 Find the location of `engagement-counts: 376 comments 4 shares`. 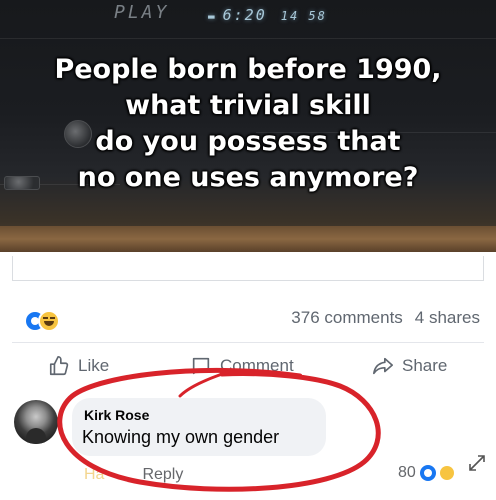

engagement-counts: 376 comments 4 shares is located at coordinates (385, 318).